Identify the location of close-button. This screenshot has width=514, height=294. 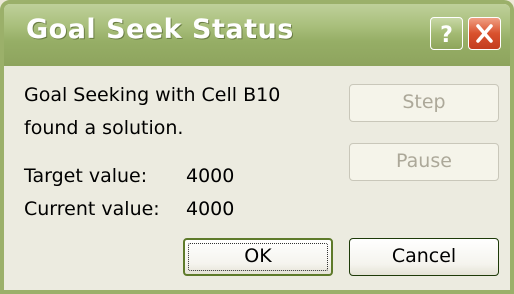
(484, 33).